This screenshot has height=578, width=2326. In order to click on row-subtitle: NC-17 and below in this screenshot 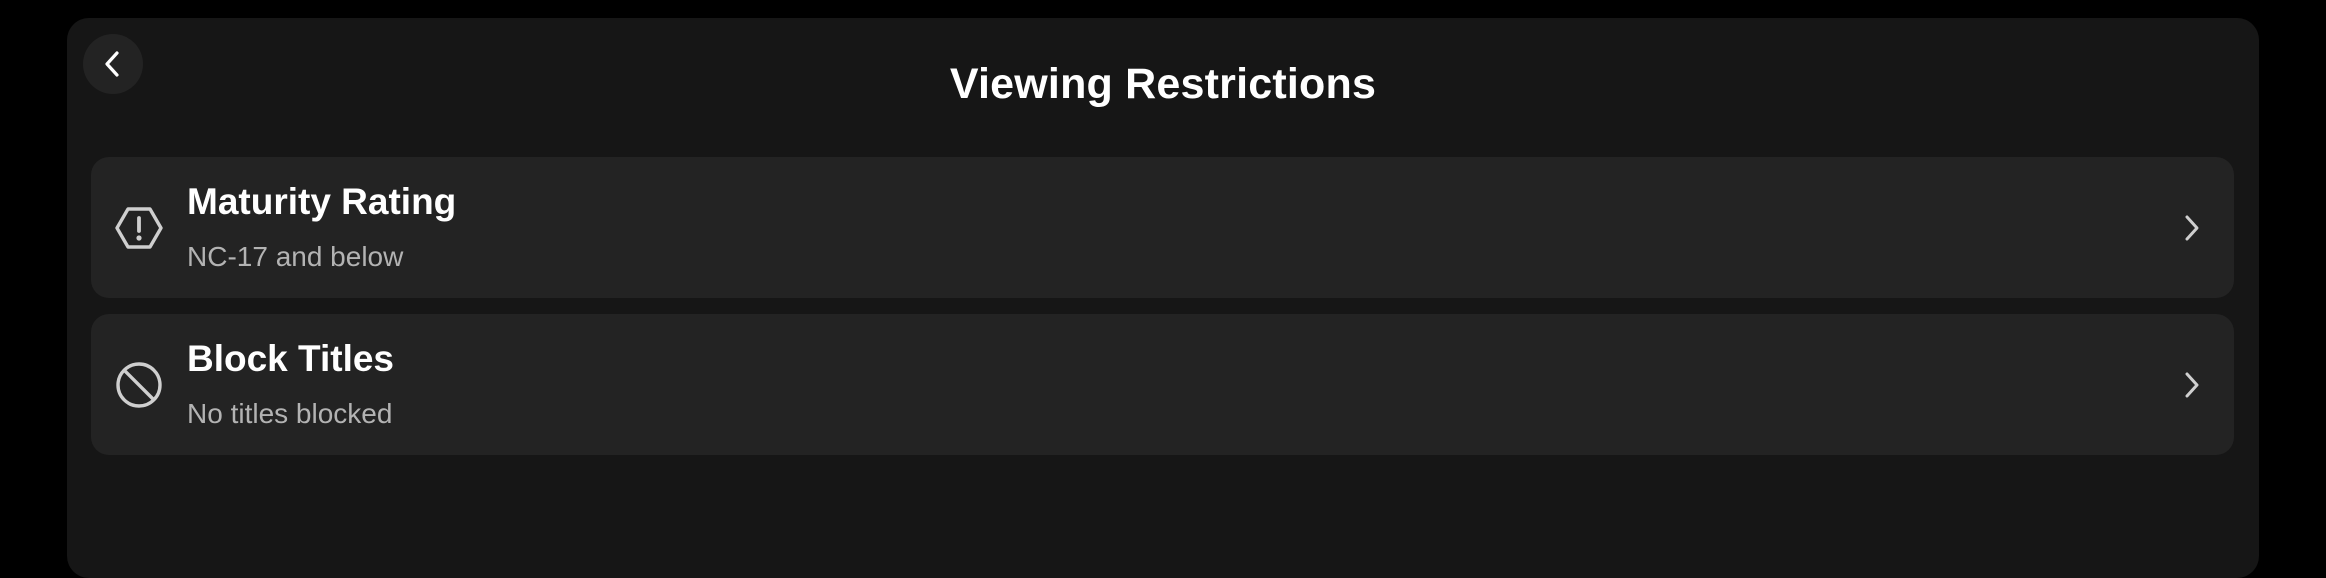, I will do `click(295, 256)`.